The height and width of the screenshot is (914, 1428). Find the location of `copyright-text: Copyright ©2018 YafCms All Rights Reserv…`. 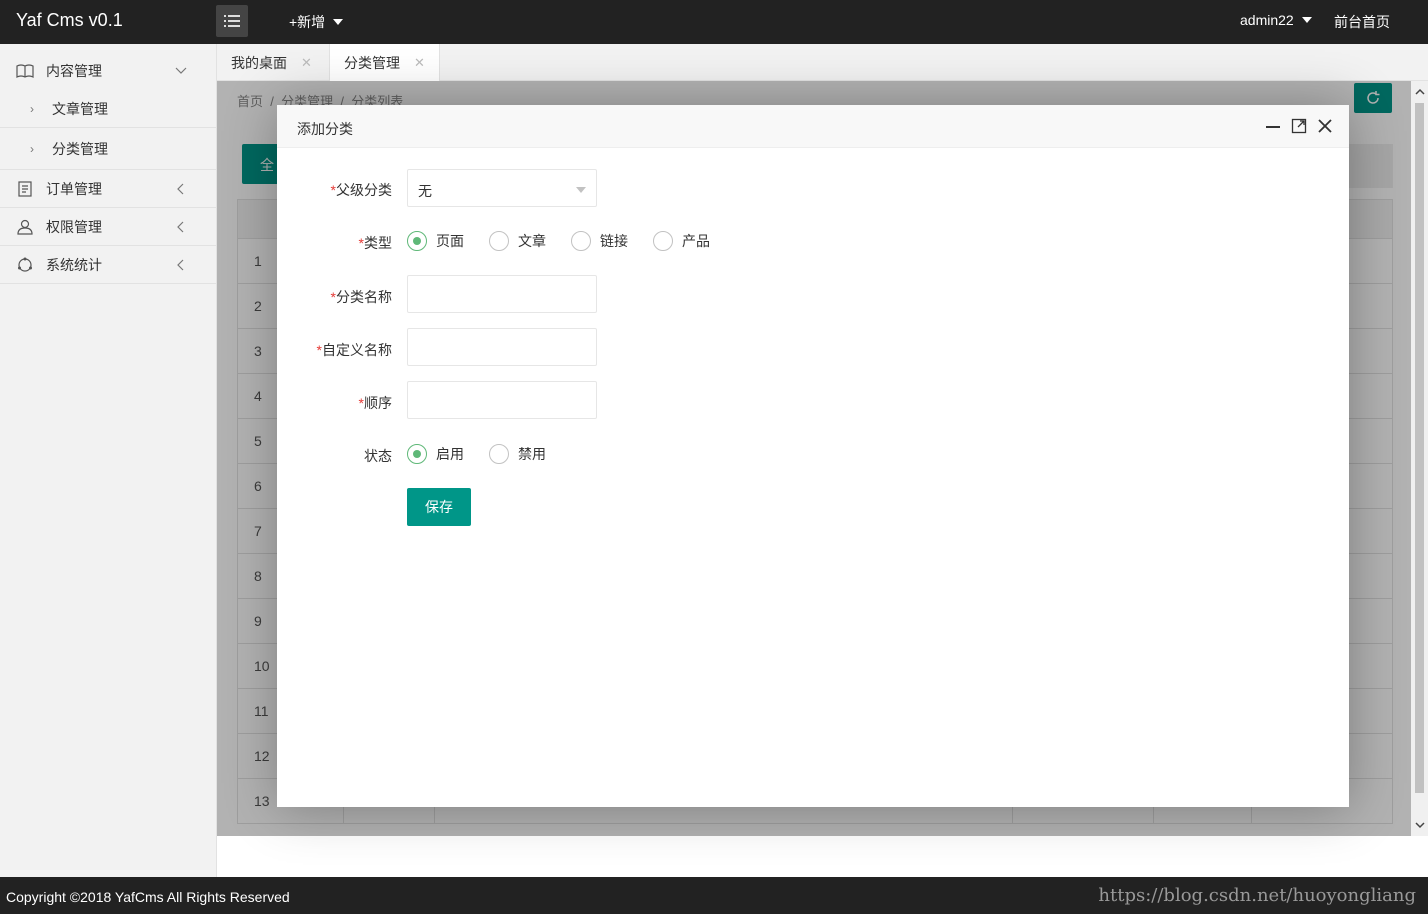

copyright-text: Copyright ©2018 YafCms All Rights Reserv… is located at coordinates (148, 897).